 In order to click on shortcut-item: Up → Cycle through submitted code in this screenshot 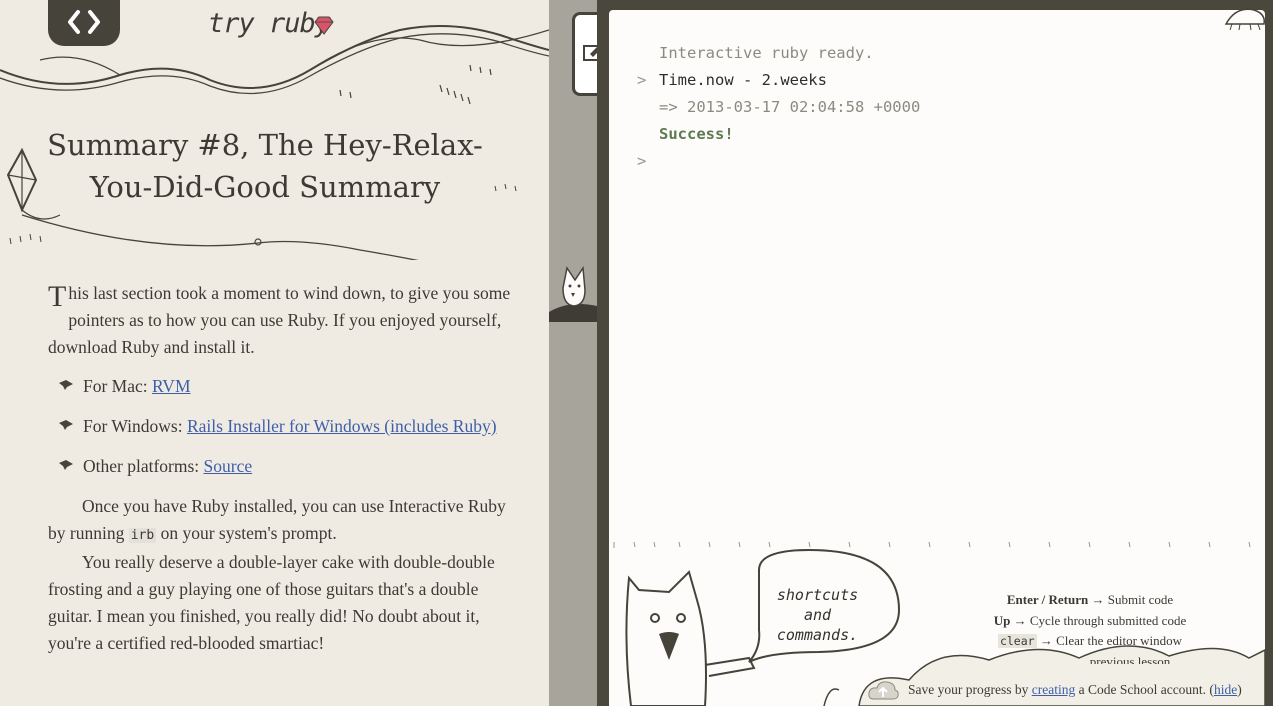, I will do `click(1090, 621)`.